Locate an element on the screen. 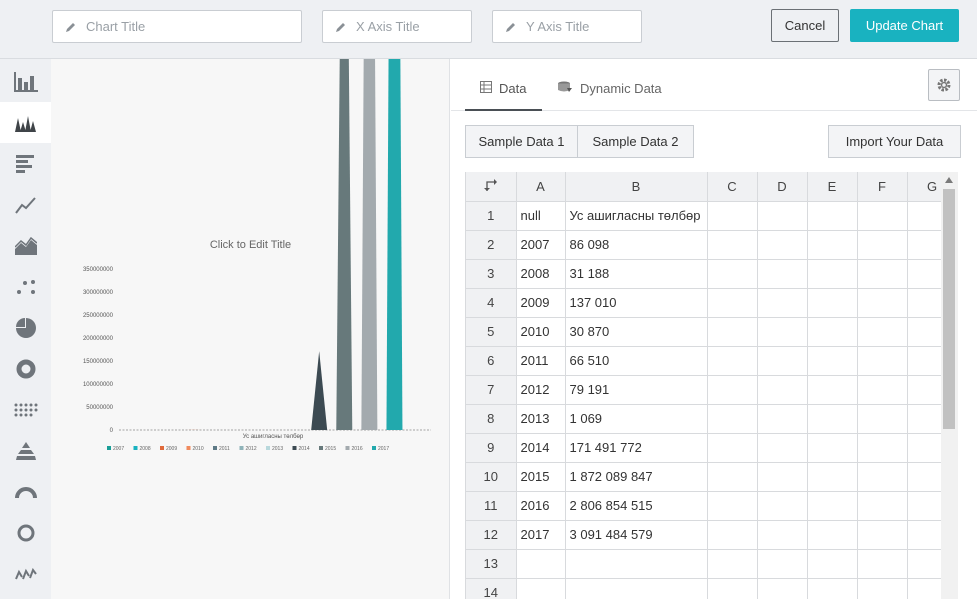 This screenshot has width=977, height=599. table-cell: 2016 is located at coordinates (541, 506).